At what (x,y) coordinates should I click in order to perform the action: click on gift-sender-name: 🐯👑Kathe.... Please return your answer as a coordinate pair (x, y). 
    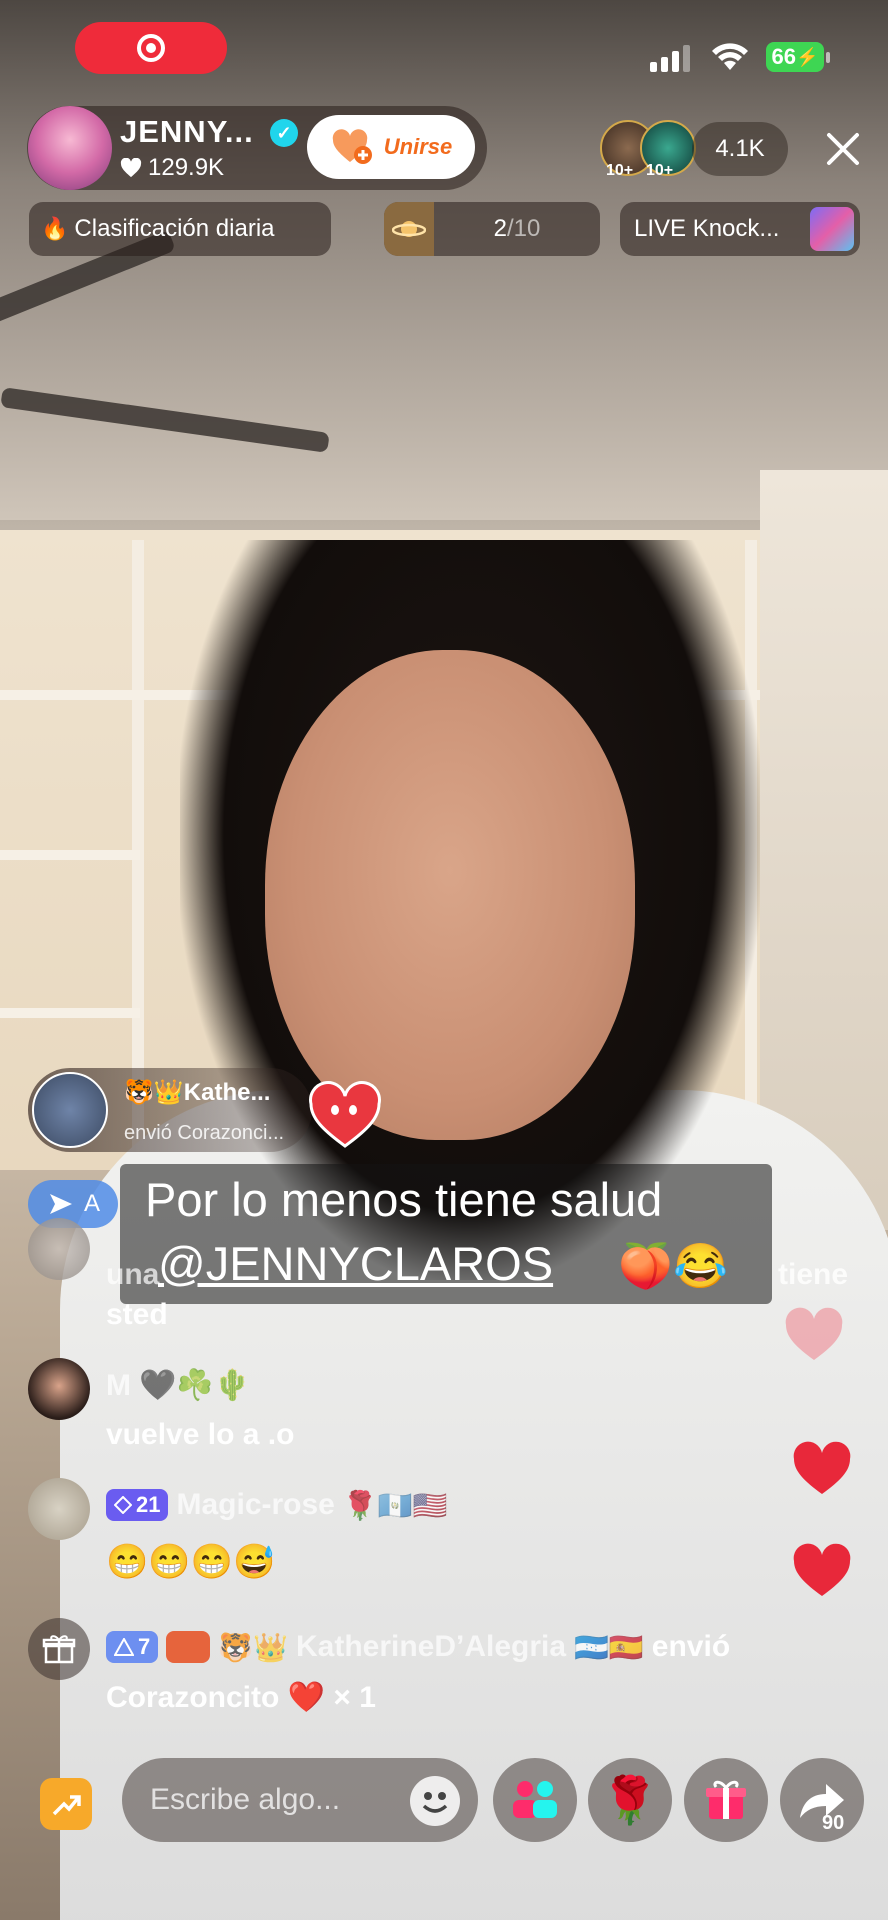
    Looking at the image, I should click on (197, 1092).